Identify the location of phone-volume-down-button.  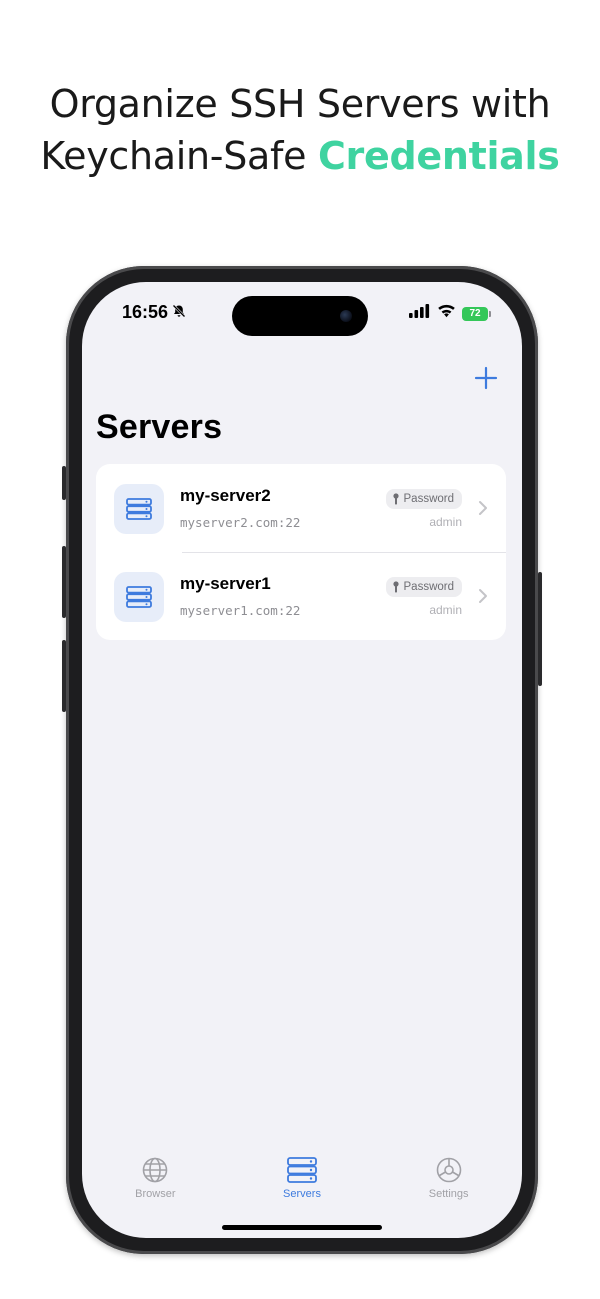
(64, 676).